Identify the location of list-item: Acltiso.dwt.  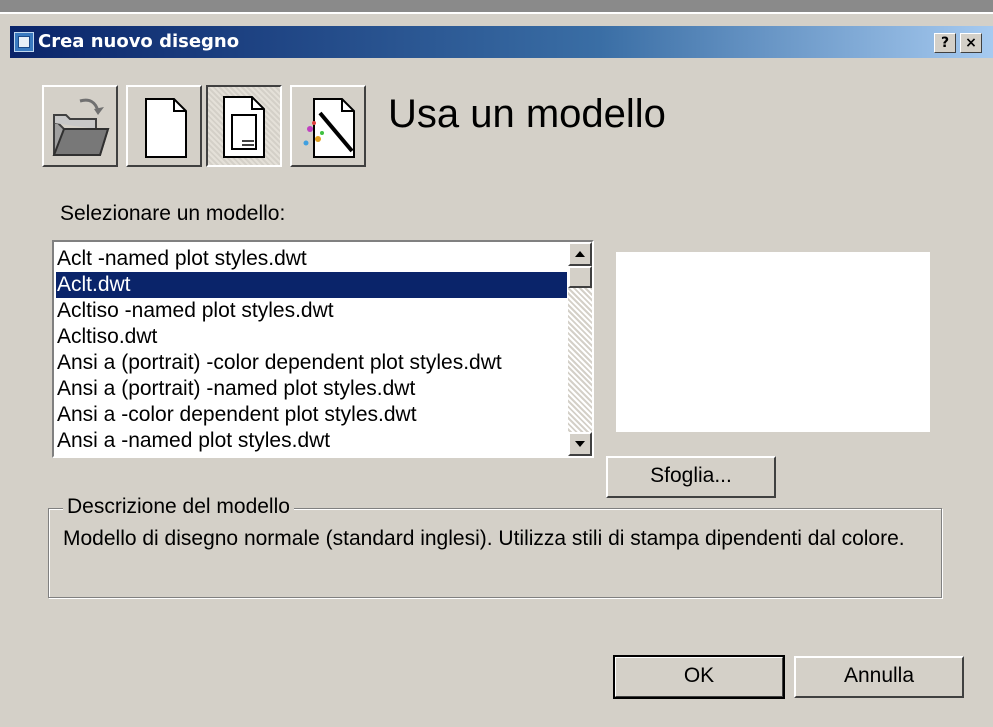
(311, 337).